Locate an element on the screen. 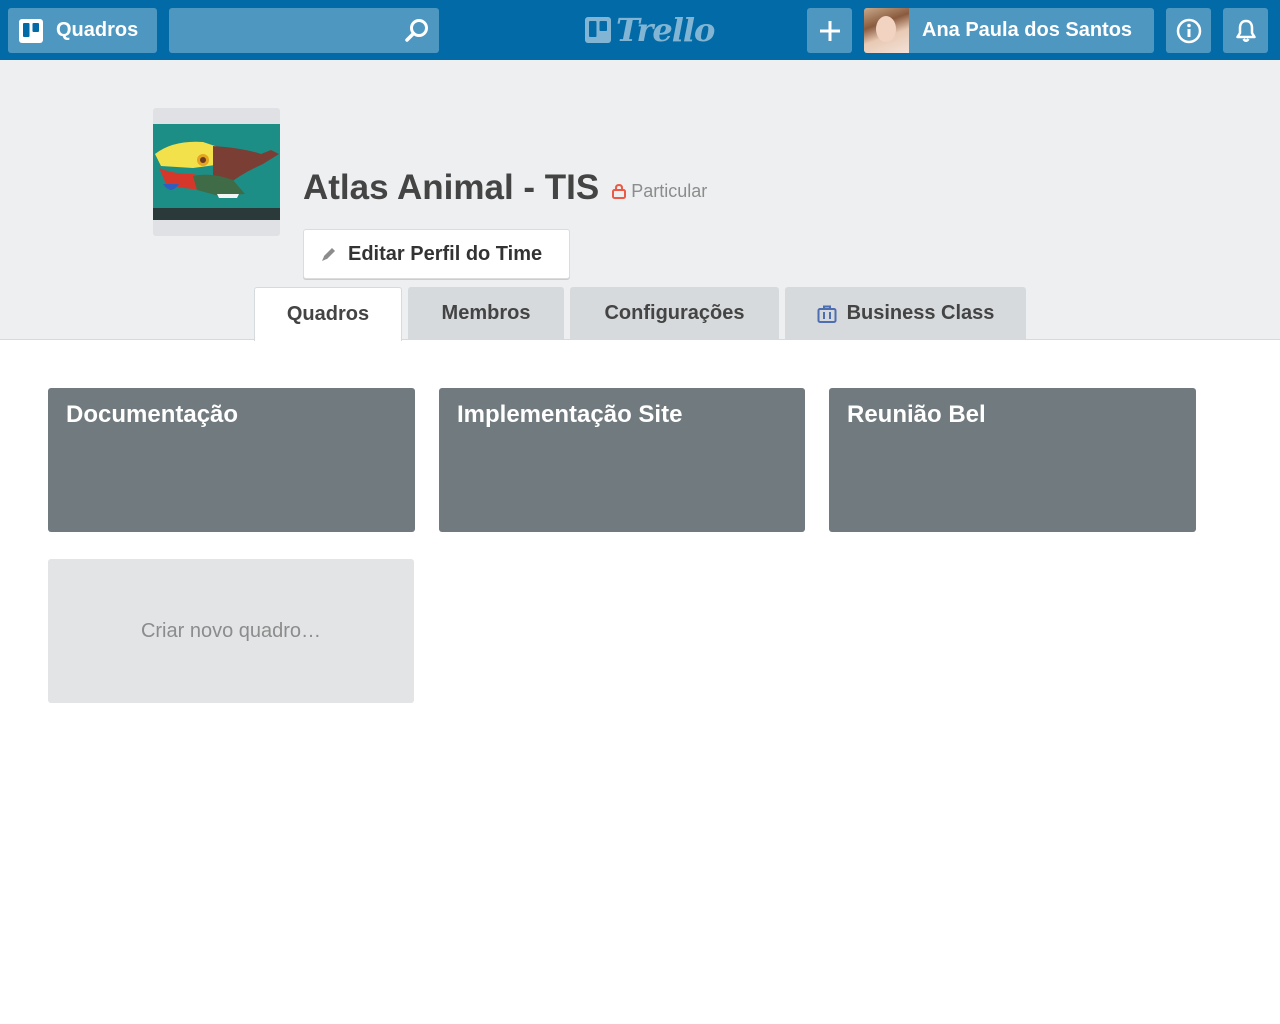 The width and height of the screenshot is (1280, 1024). search-input is located at coordinates (284, 30).